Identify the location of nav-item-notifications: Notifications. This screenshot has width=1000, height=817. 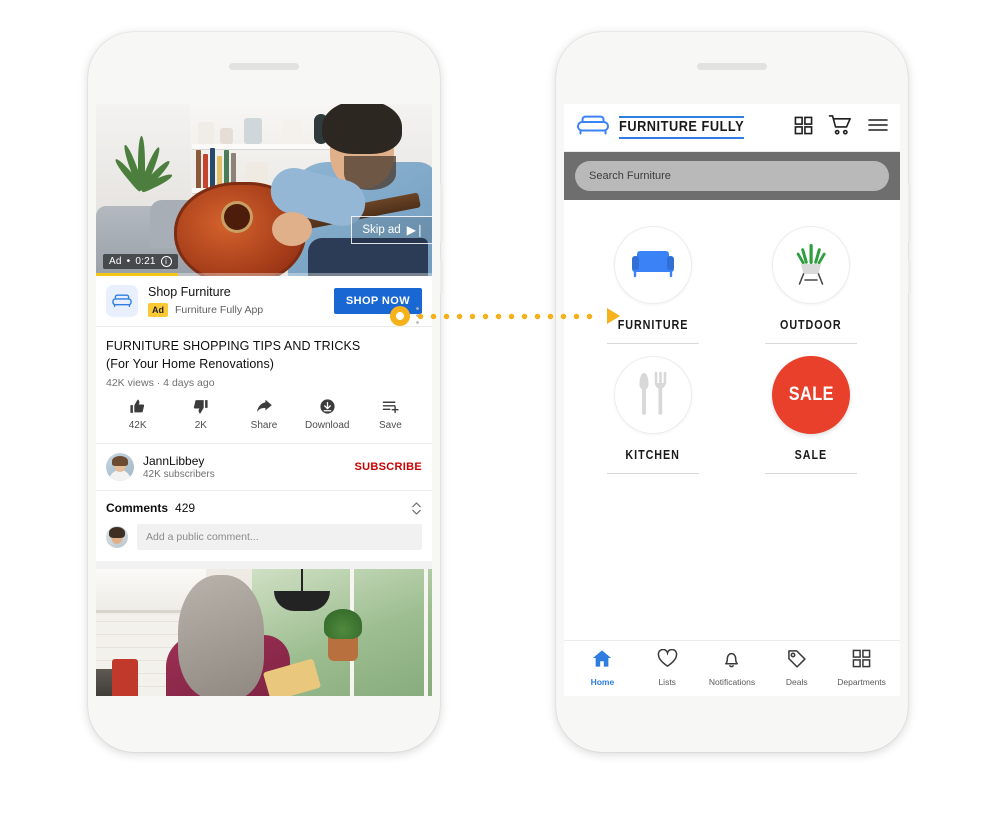
(732, 668).